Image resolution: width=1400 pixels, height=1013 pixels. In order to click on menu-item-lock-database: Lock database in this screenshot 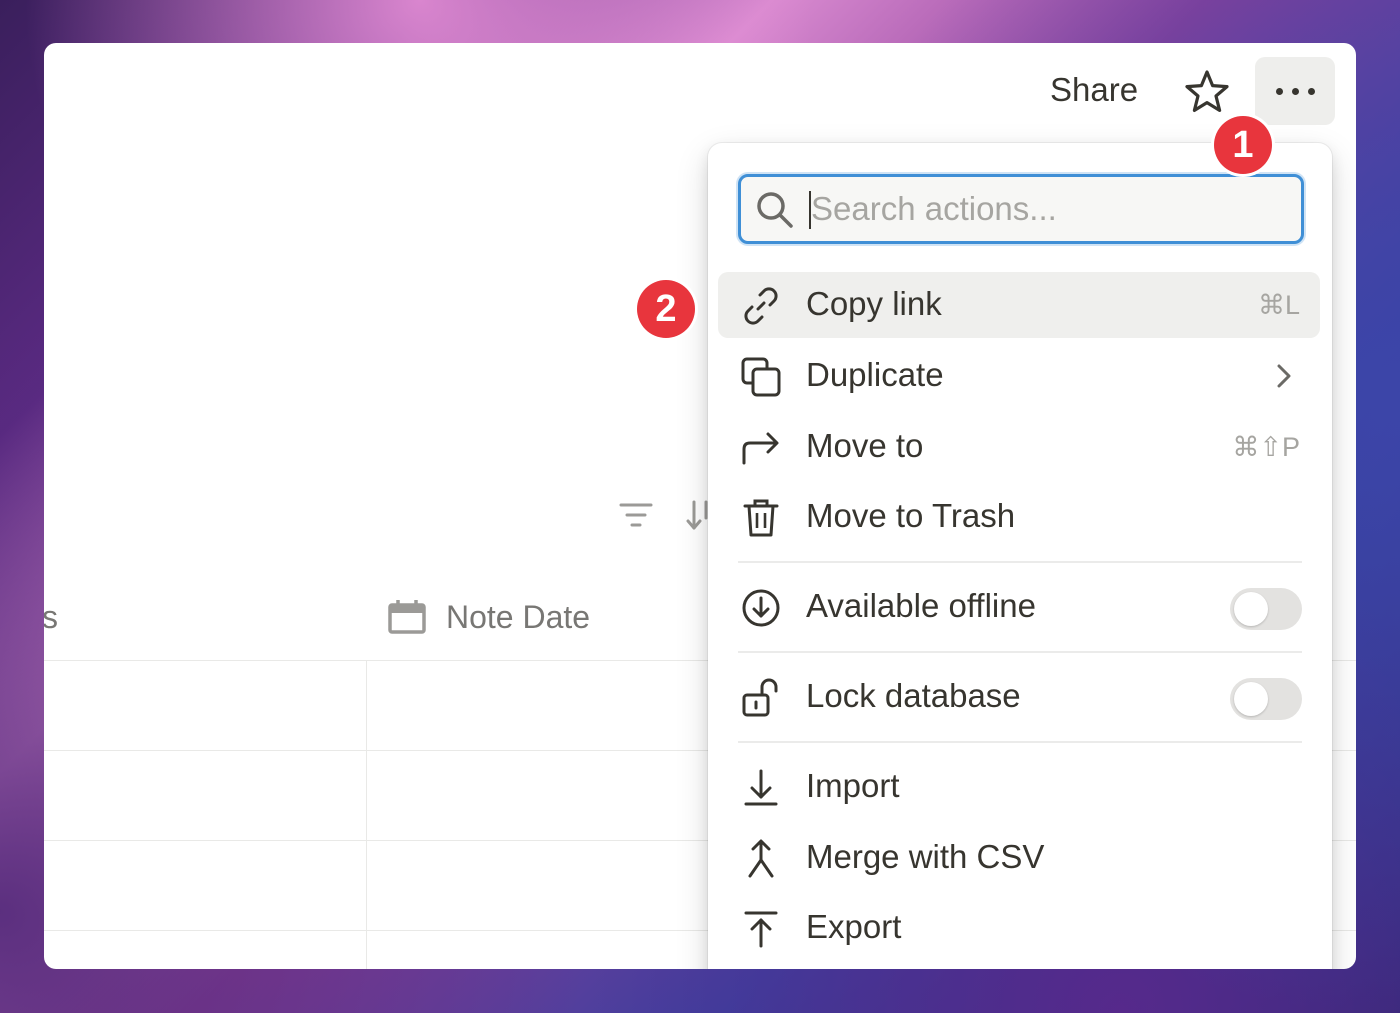, I will do `click(1019, 697)`.